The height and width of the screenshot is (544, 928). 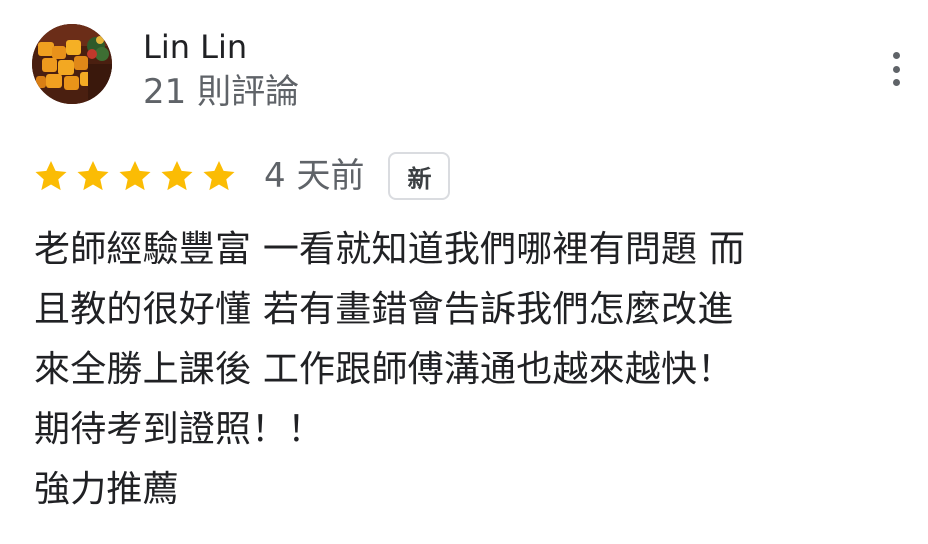 I want to click on avatar-food-photo, so click(x=72, y=64).